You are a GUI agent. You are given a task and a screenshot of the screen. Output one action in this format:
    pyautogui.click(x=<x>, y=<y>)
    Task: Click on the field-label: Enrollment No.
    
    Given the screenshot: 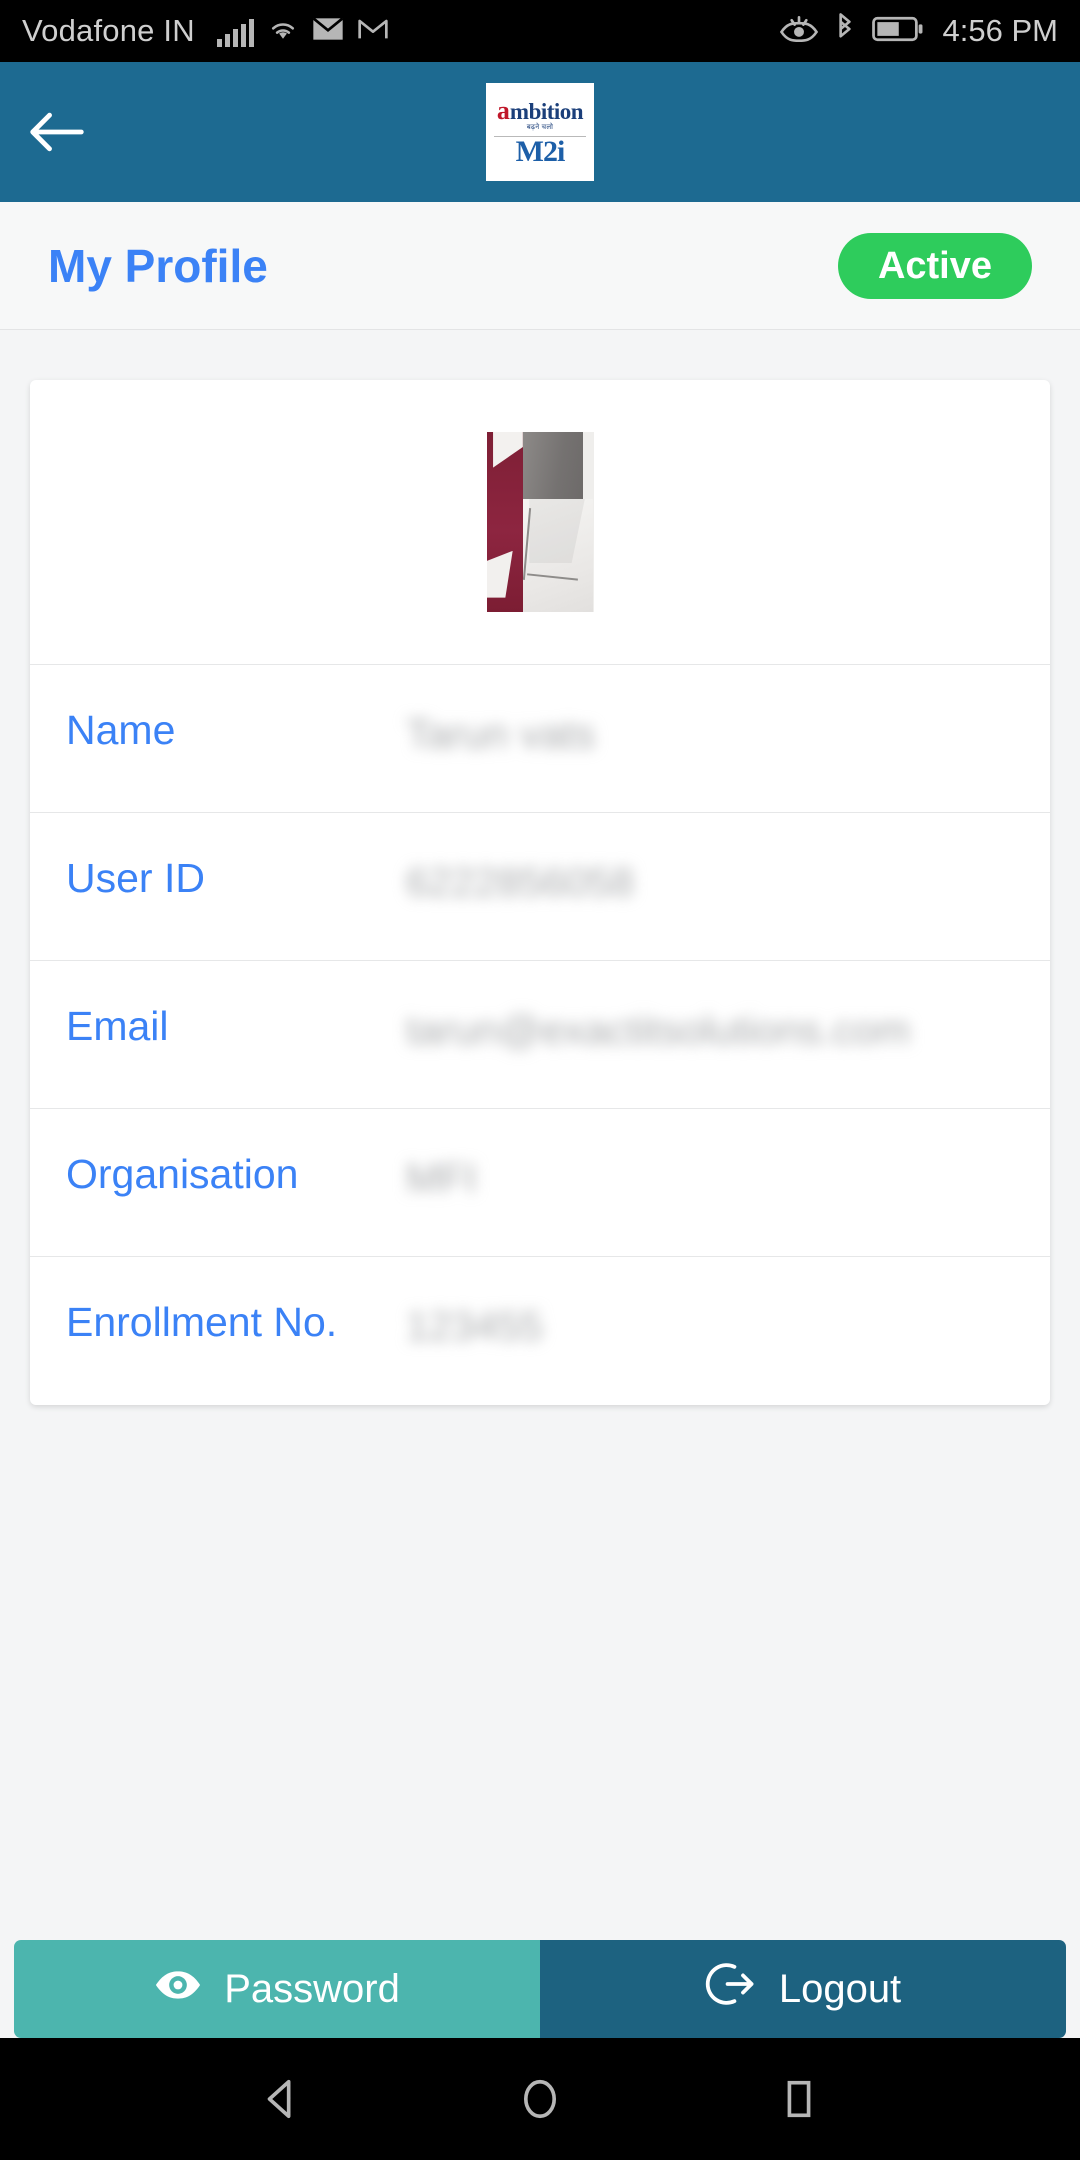 What is the action you would take?
    pyautogui.click(x=202, y=1322)
    